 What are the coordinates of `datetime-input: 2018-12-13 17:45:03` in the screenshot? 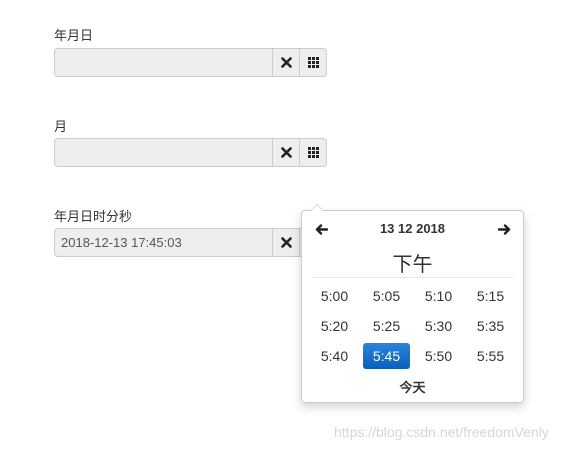 It's located at (163, 242).